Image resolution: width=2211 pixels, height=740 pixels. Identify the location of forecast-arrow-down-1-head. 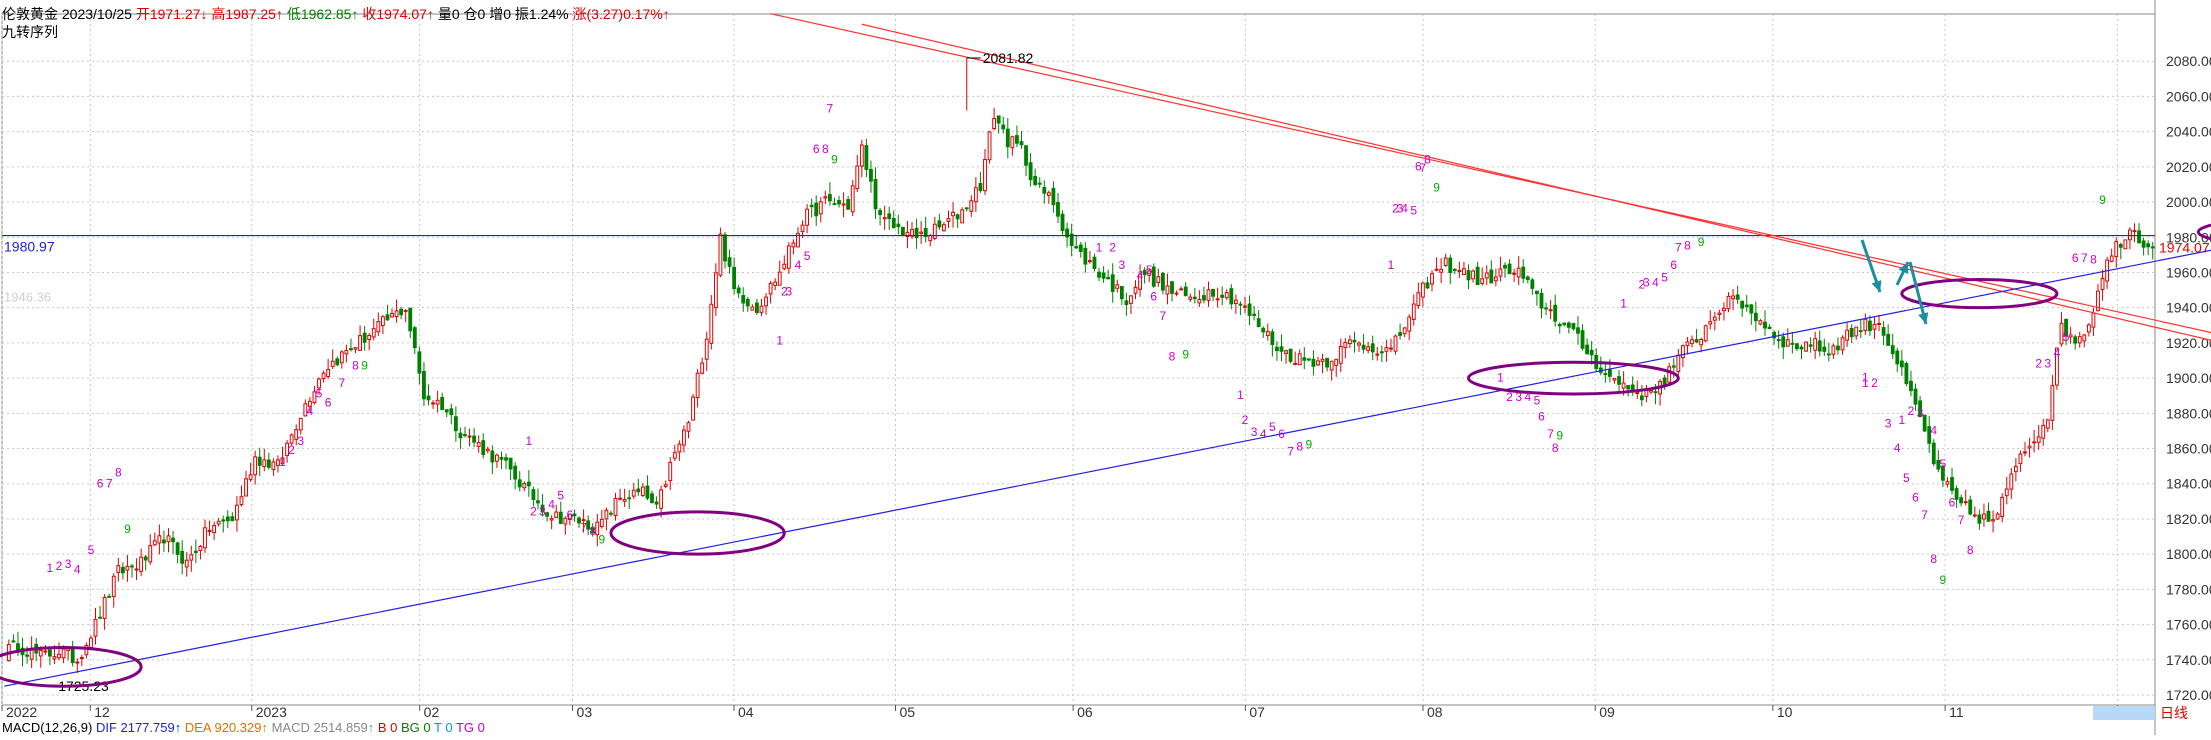
(1876, 286).